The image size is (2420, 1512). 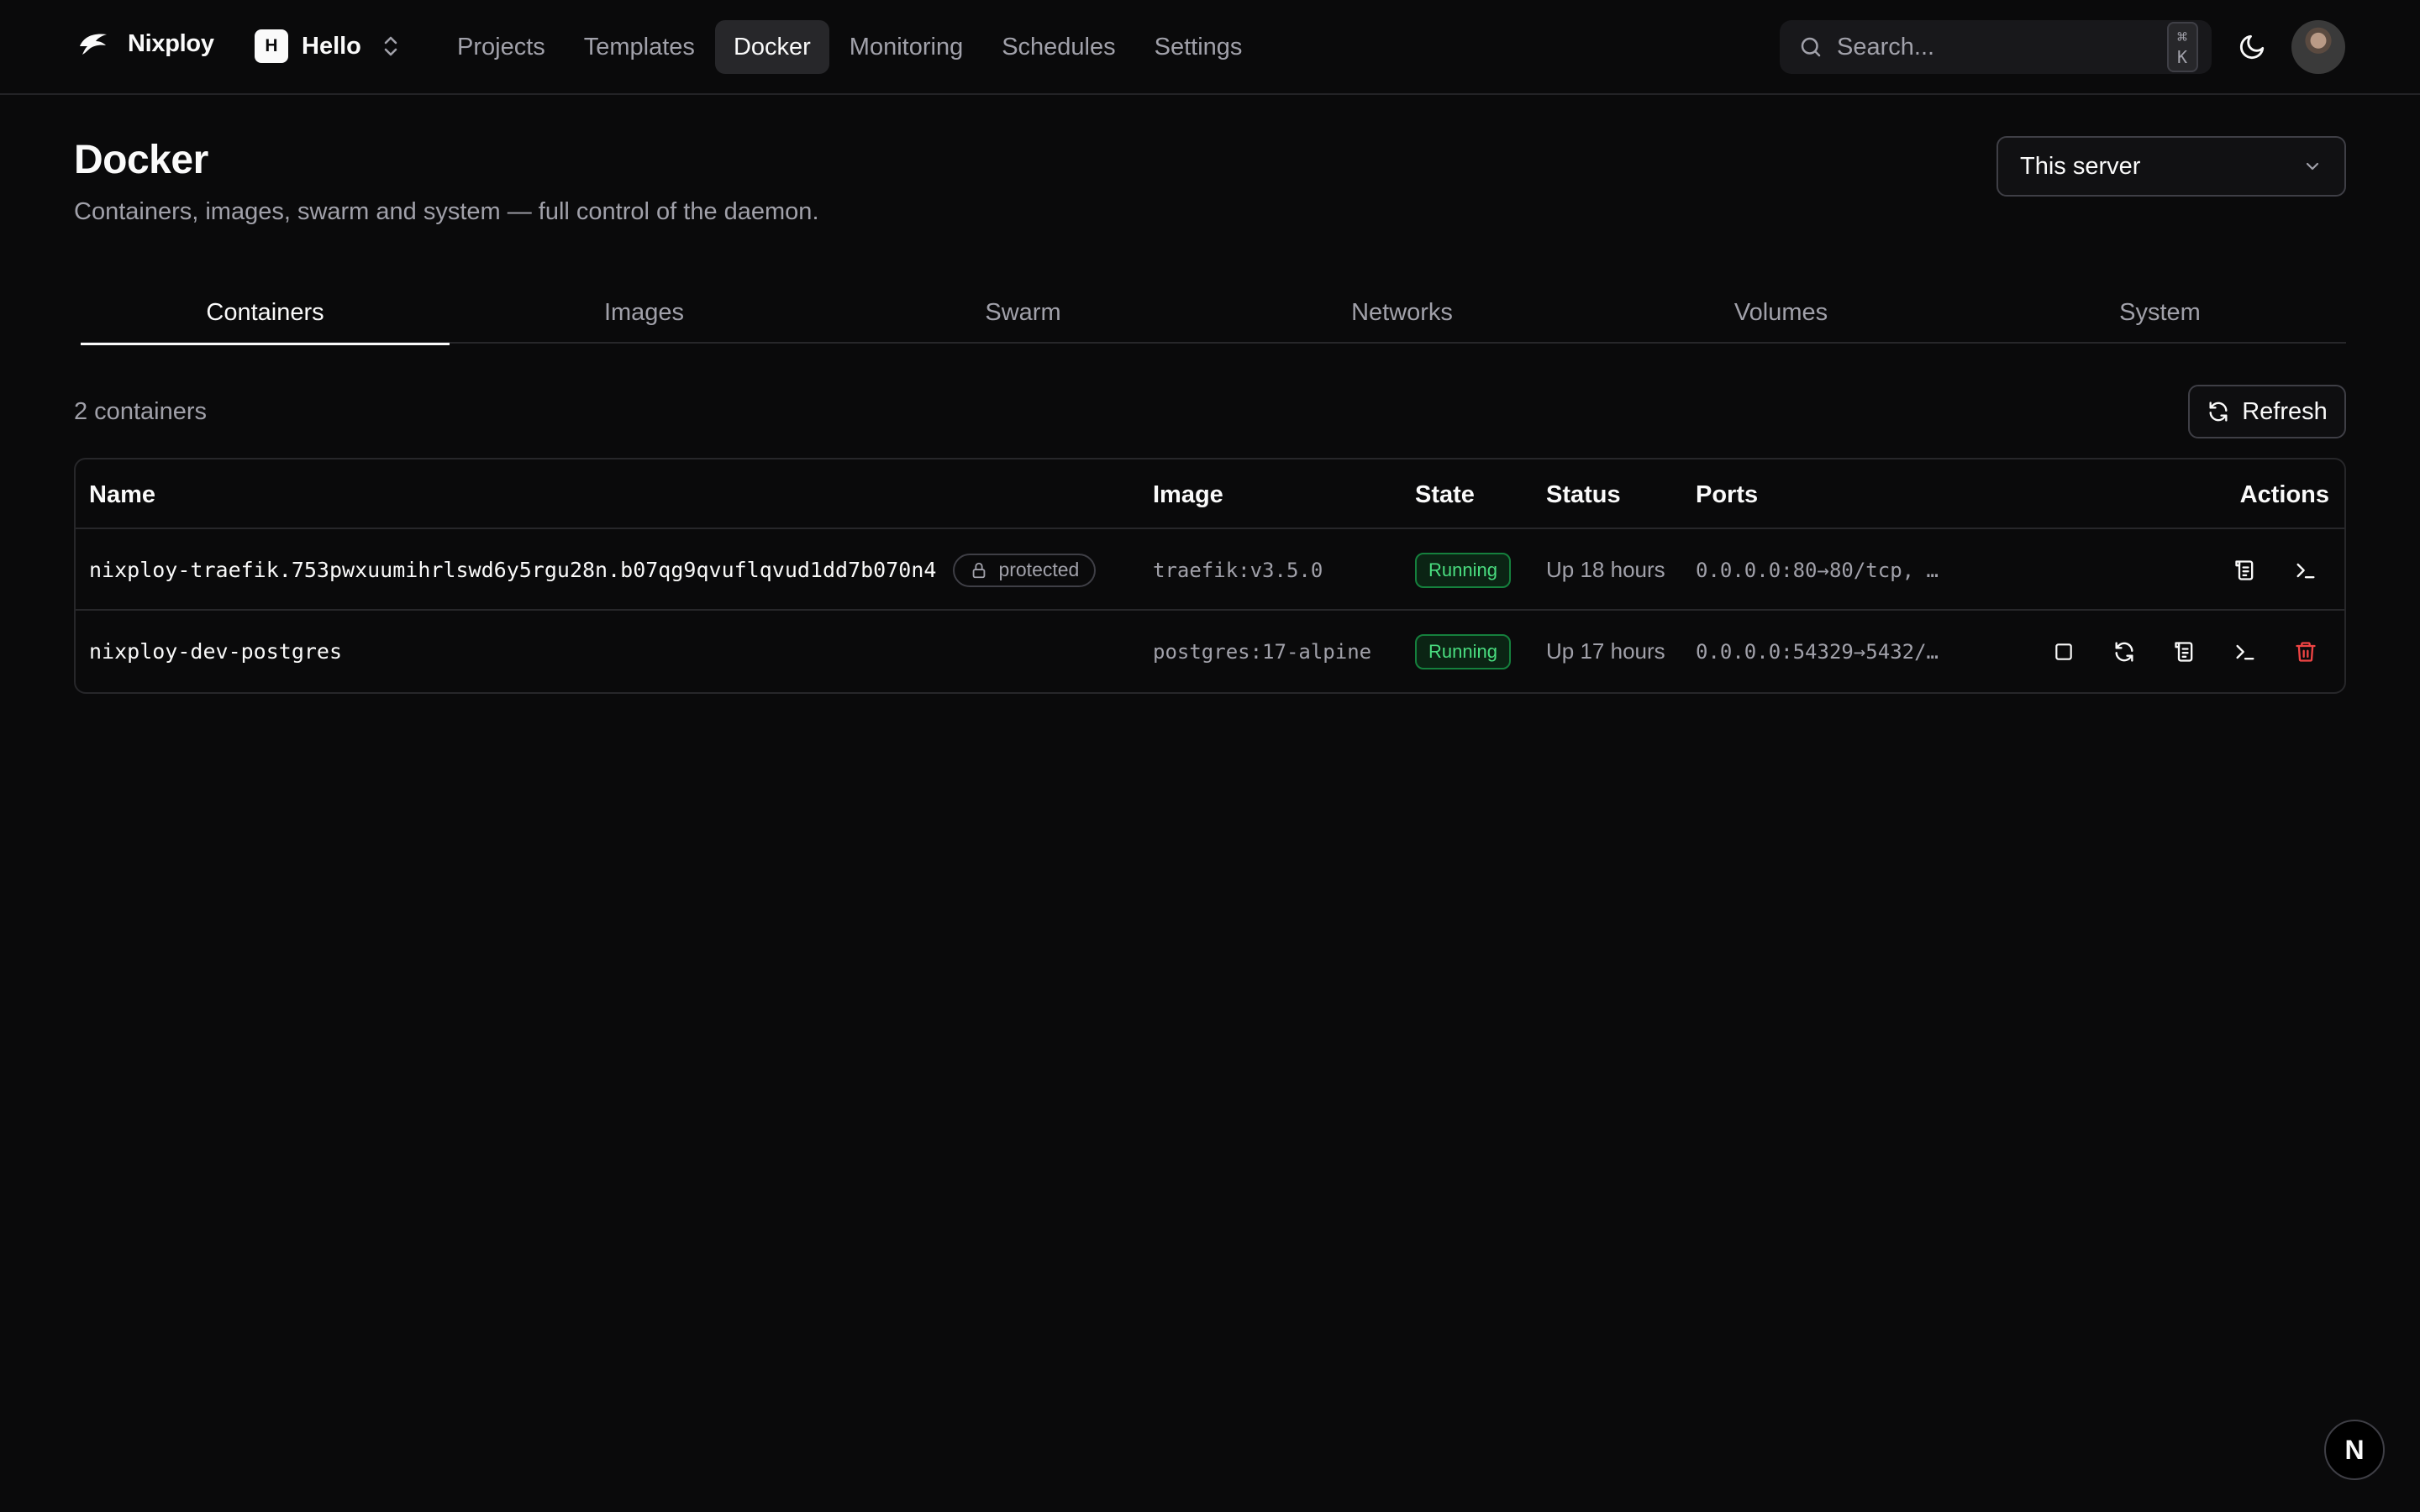 What do you see at coordinates (2318, 47) in the screenshot?
I see `user-avatar` at bounding box center [2318, 47].